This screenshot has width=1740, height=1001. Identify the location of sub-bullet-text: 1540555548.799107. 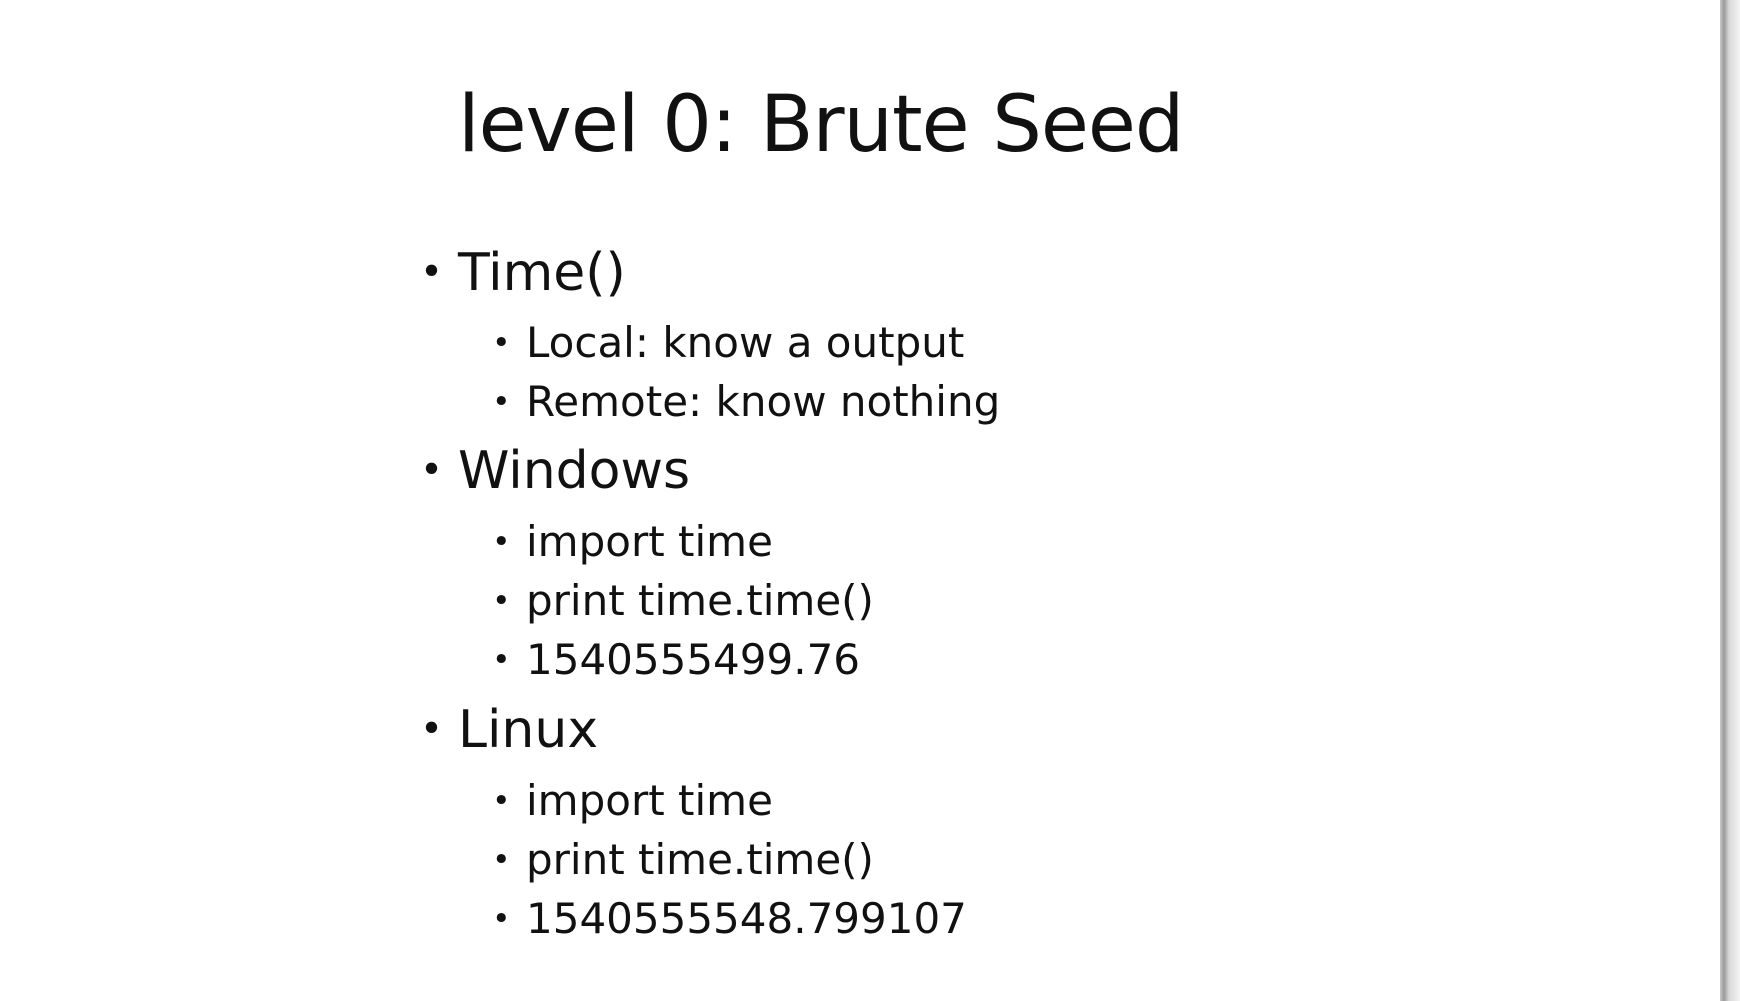
(746, 918).